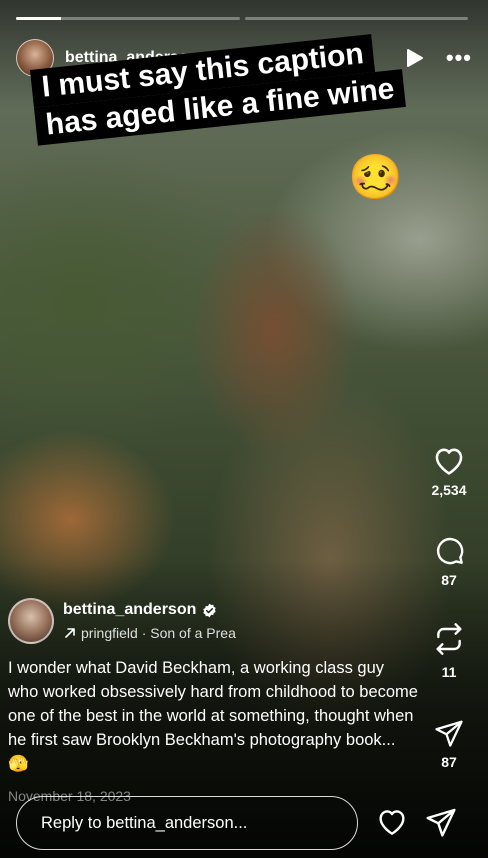 The image size is (488, 858). Describe the element at coordinates (449, 639) in the screenshot. I see `repost-icon` at that location.